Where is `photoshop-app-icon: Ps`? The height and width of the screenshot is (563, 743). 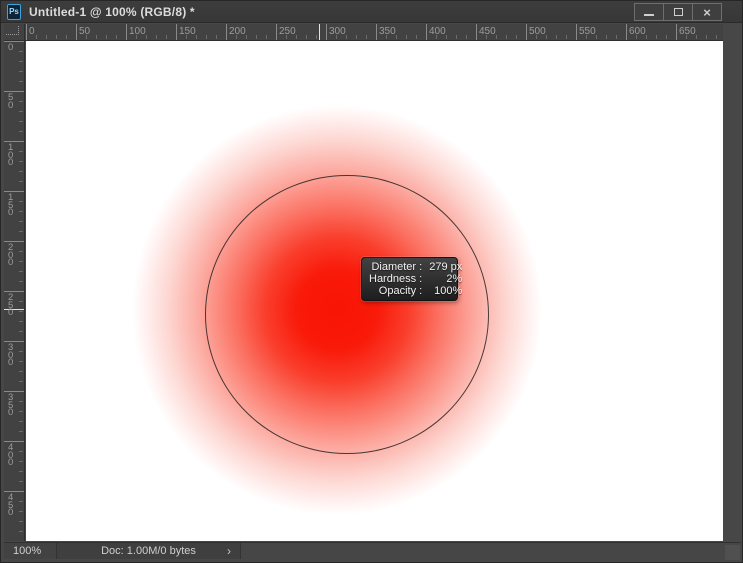 photoshop-app-icon: Ps is located at coordinates (14, 11).